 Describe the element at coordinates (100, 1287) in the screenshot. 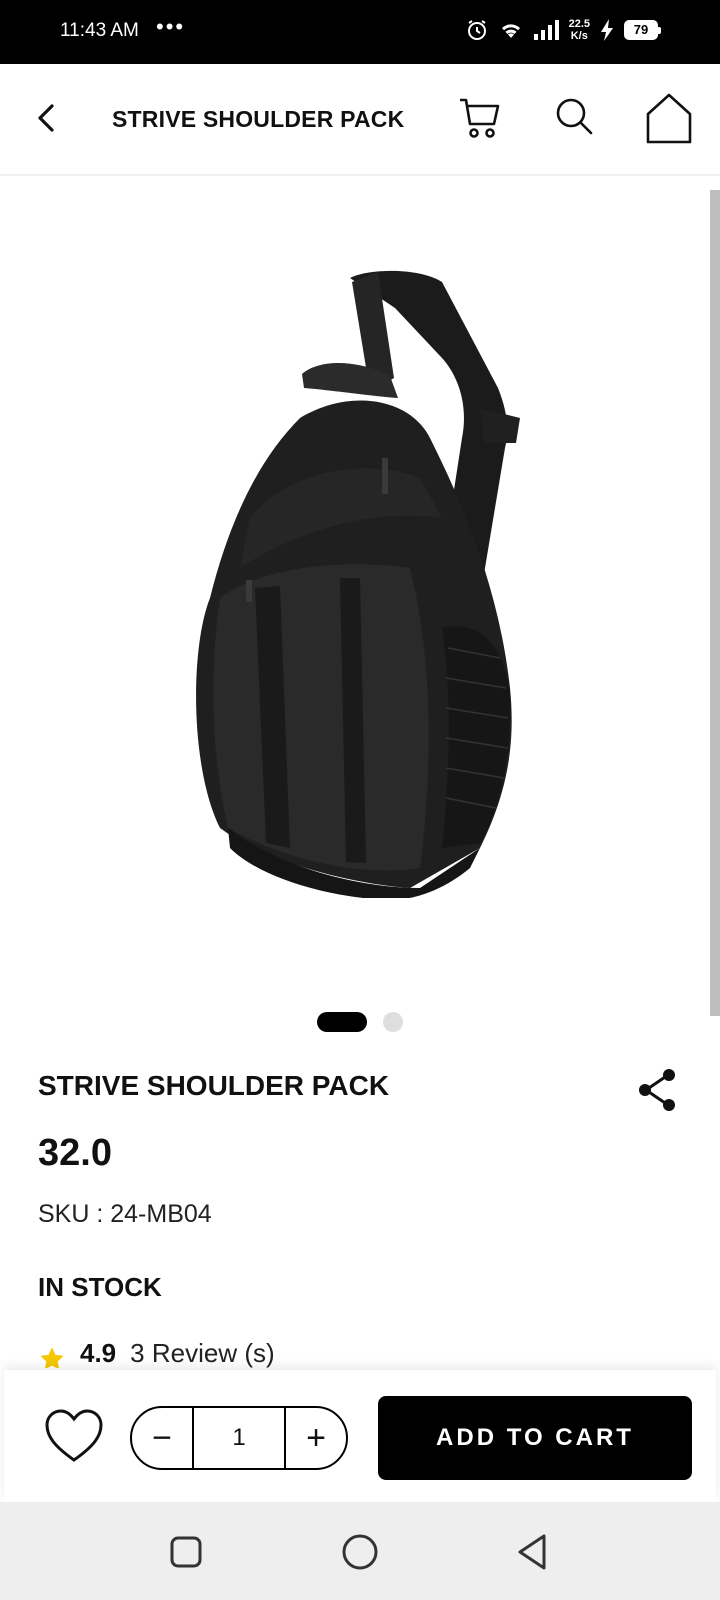

I see `stock-status: IN STOCK` at that location.